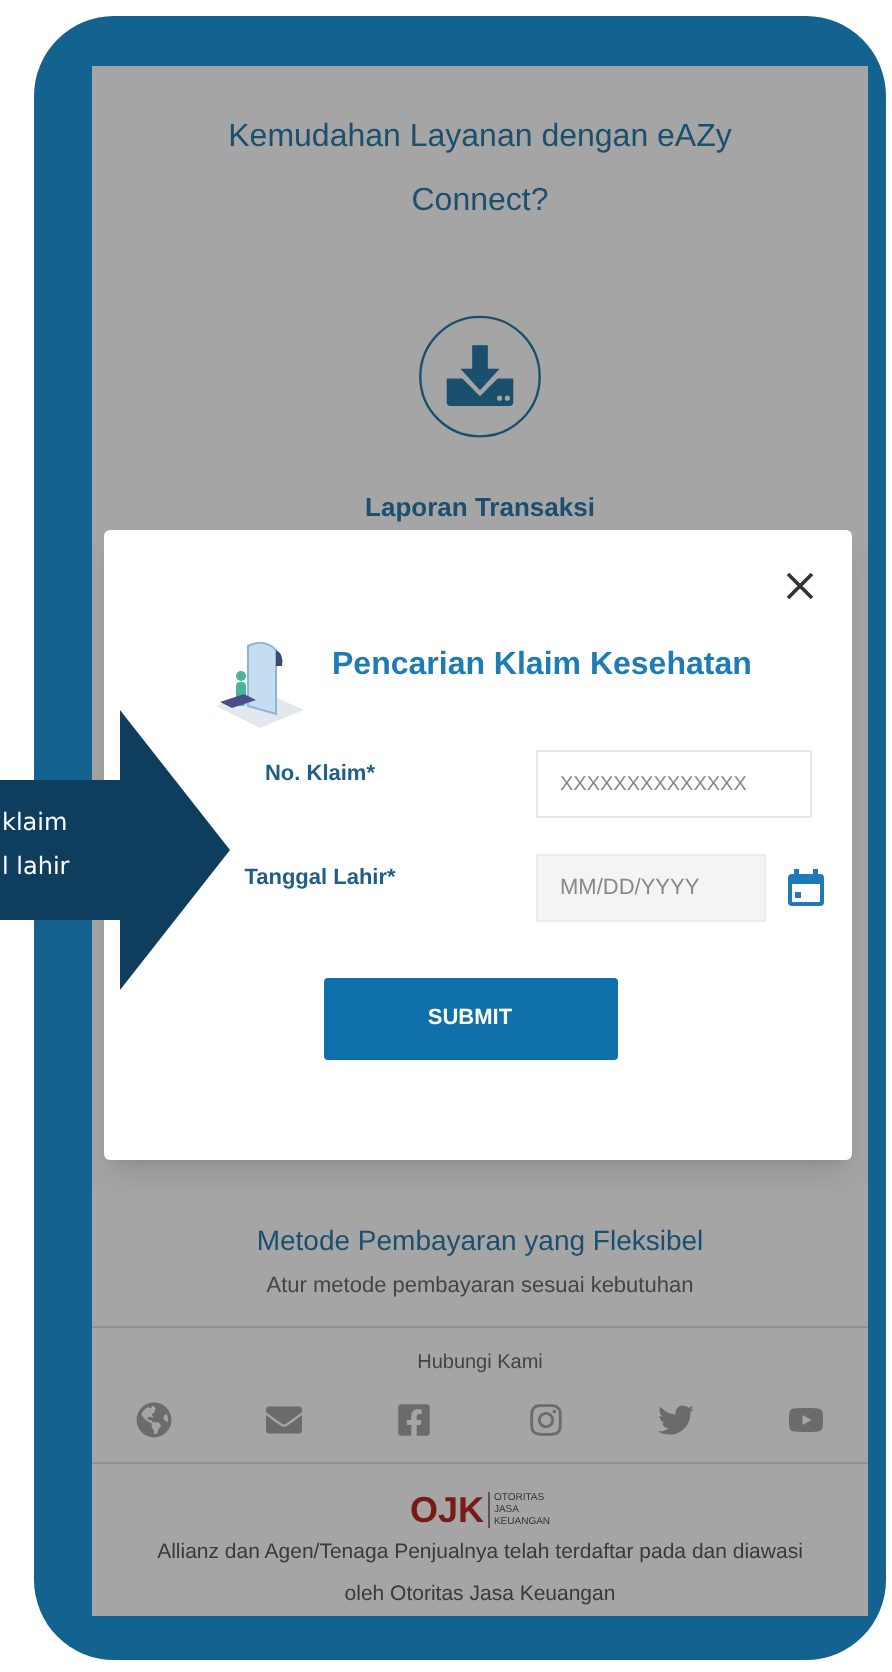  I want to click on email-icon, so click(284, 1420).